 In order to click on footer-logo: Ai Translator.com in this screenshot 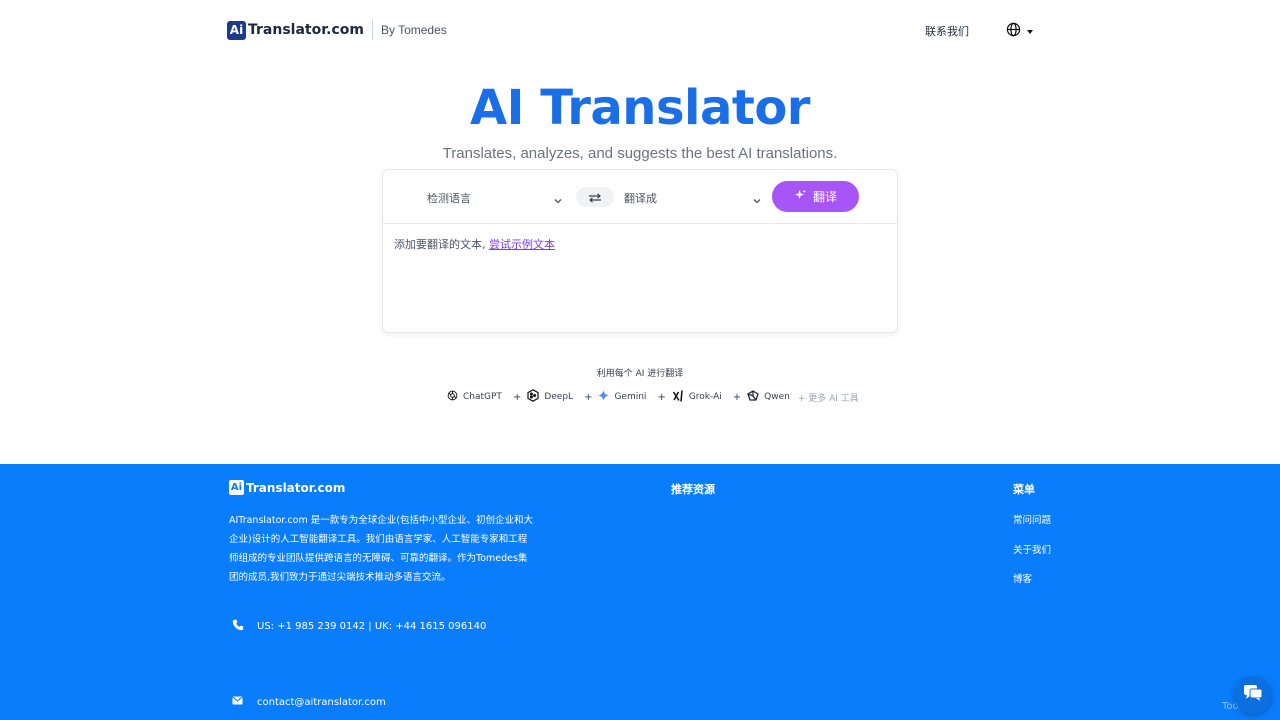, I will do `click(287, 487)`.